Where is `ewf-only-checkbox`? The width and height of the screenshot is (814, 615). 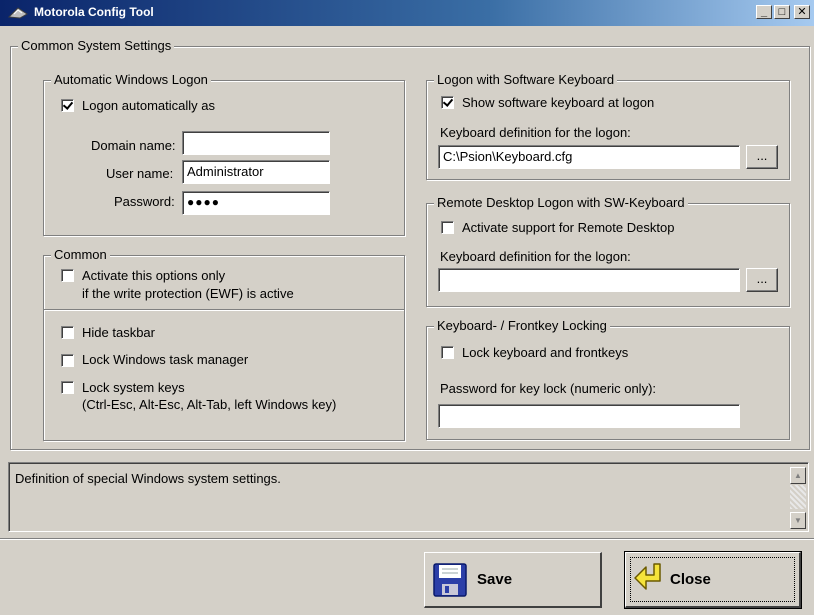 ewf-only-checkbox is located at coordinates (67, 275).